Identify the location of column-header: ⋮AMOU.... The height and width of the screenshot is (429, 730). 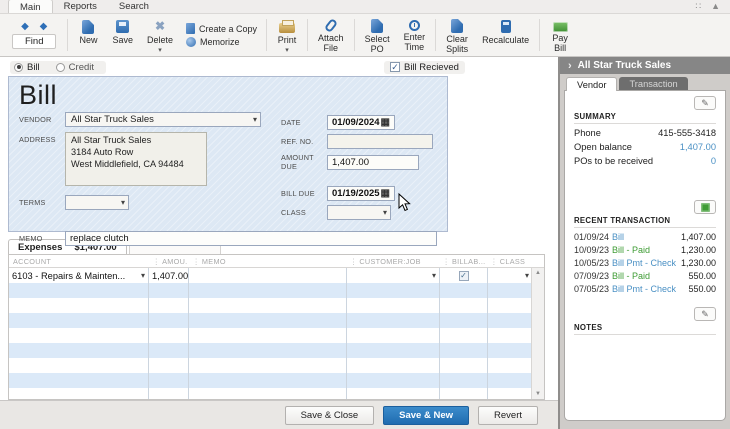
(168, 261).